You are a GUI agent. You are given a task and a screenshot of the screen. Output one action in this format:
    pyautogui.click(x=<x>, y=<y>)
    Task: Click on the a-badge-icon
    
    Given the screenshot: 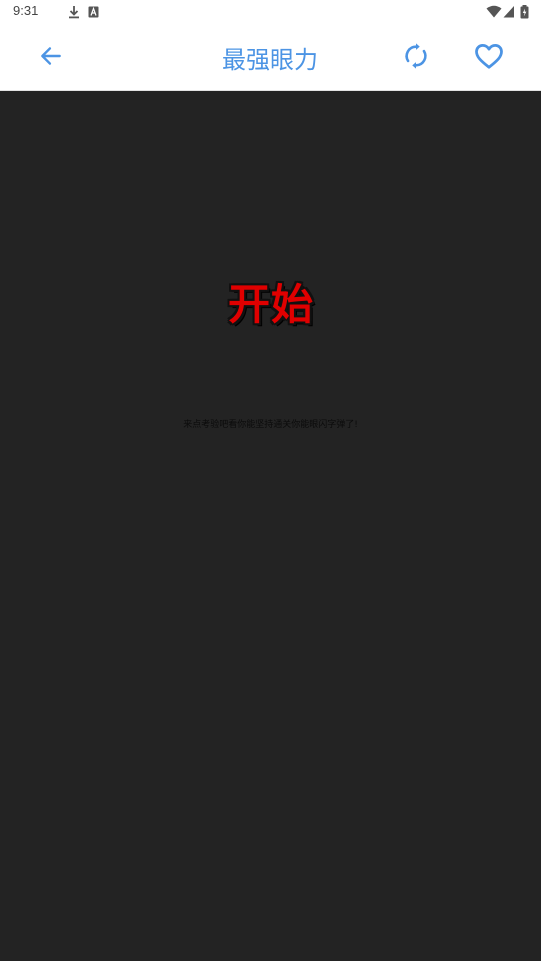 What is the action you would take?
    pyautogui.click(x=94, y=11)
    